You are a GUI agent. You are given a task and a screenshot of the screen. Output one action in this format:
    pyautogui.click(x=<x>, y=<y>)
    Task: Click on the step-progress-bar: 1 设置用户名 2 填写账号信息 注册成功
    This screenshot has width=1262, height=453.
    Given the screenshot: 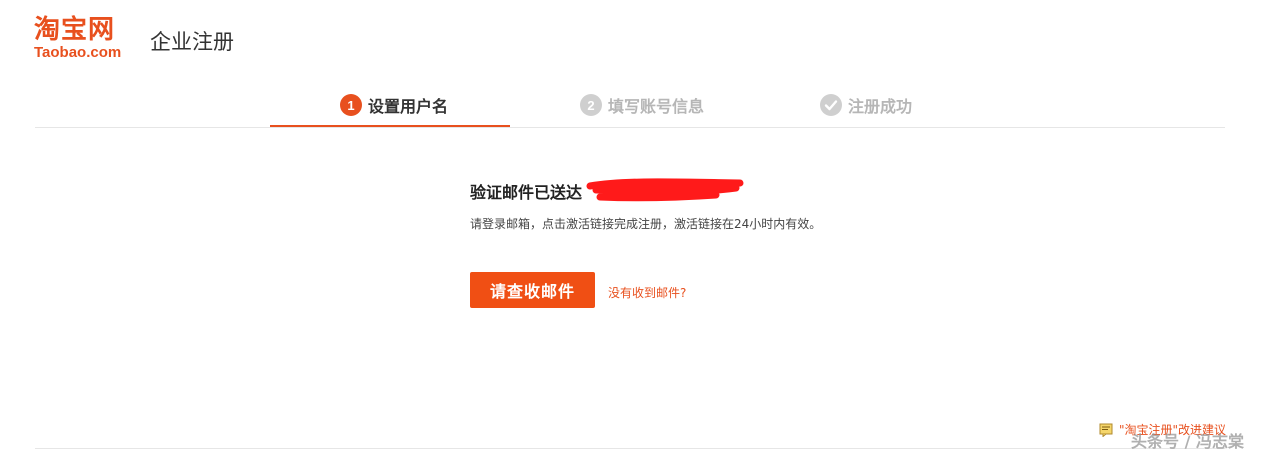 What is the action you would take?
    pyautogui.click(x=630, y=107)
    